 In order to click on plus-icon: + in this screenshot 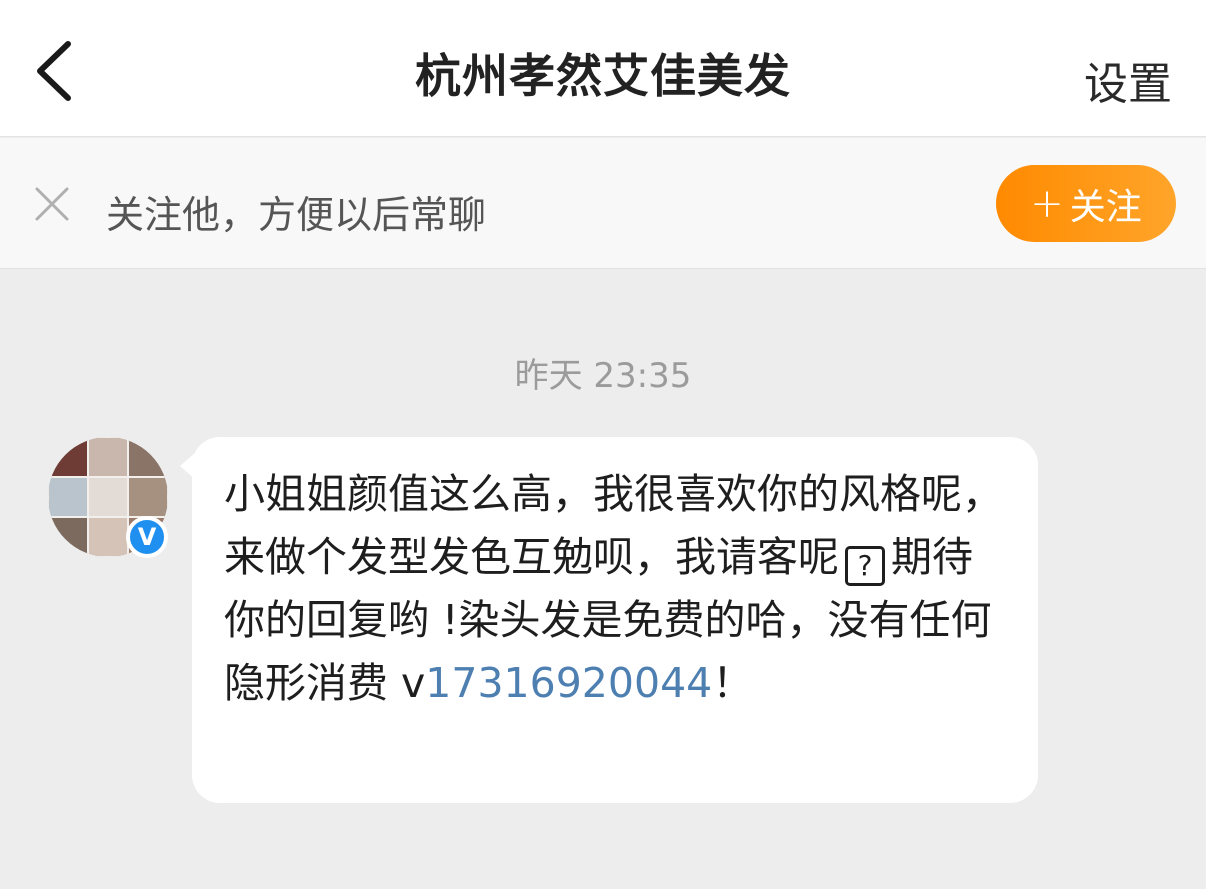, I will do `click(1047, 203)`.